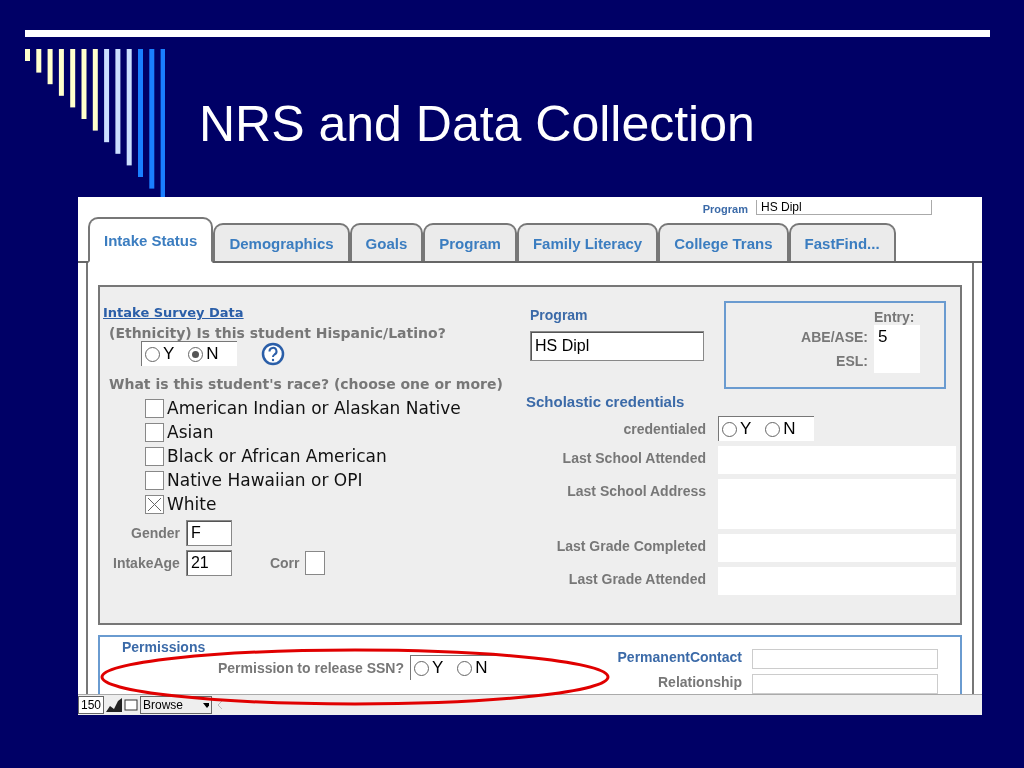  Describe the element at coordinates (284, 563) in the screenshot. I see `corr-label: Corr` at that location.